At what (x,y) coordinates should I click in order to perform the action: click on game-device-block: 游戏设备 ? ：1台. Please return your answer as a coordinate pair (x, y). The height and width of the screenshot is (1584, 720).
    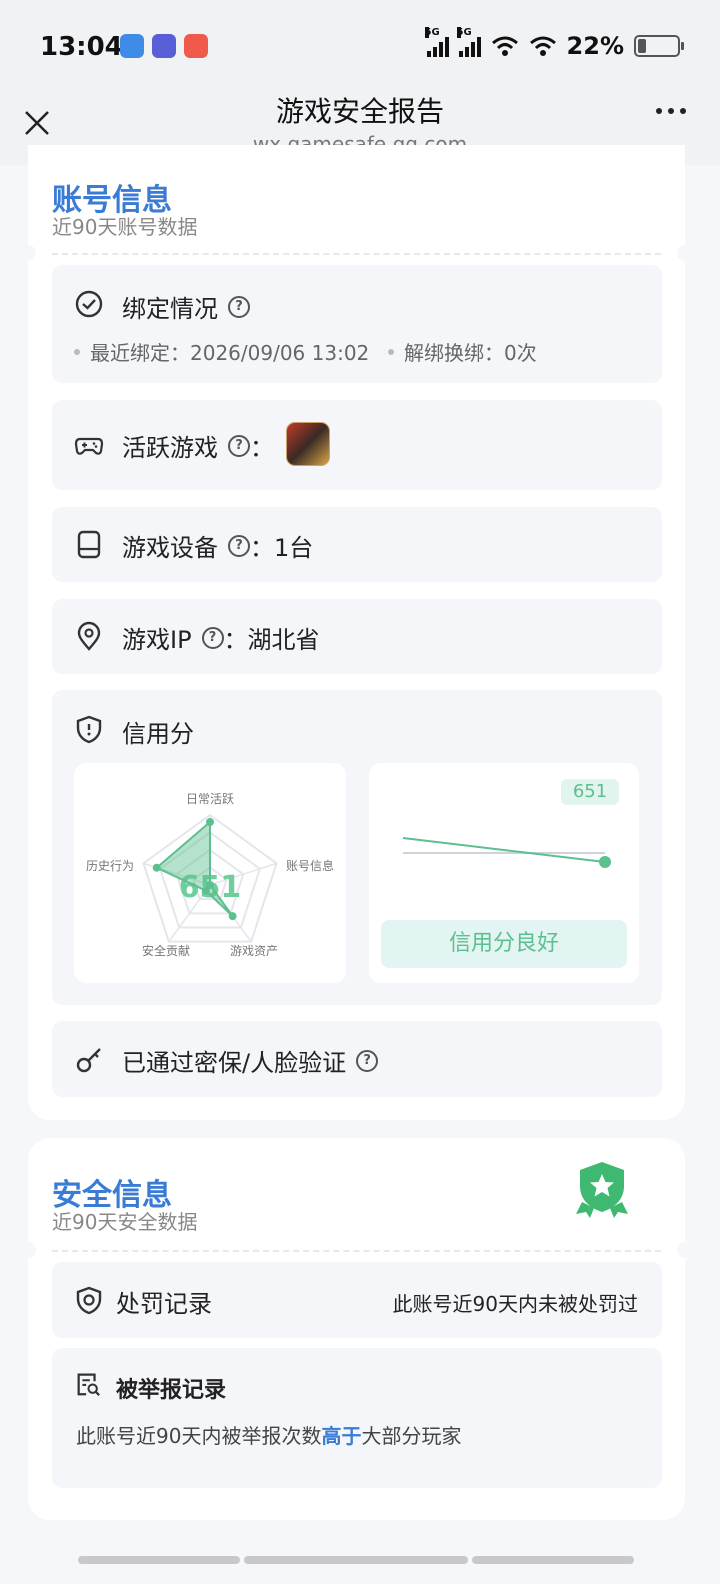
    Looking at the image, I should click on (357, 544).